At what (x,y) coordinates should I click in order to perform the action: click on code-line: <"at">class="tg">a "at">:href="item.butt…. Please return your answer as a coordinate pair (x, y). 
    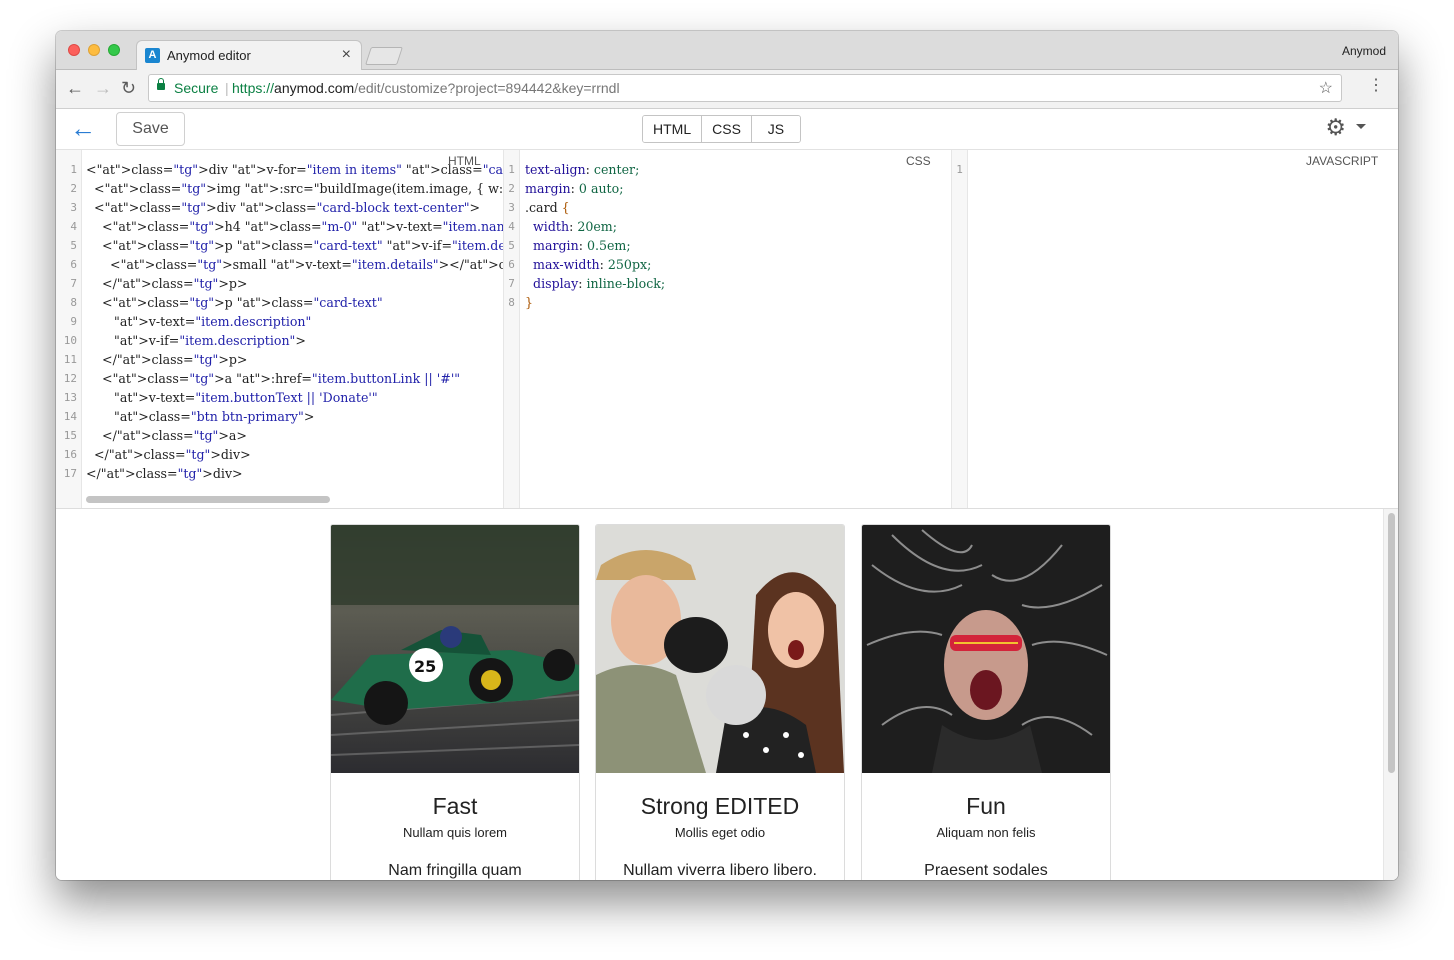
    Looking at the image, I should click on (294, 378).